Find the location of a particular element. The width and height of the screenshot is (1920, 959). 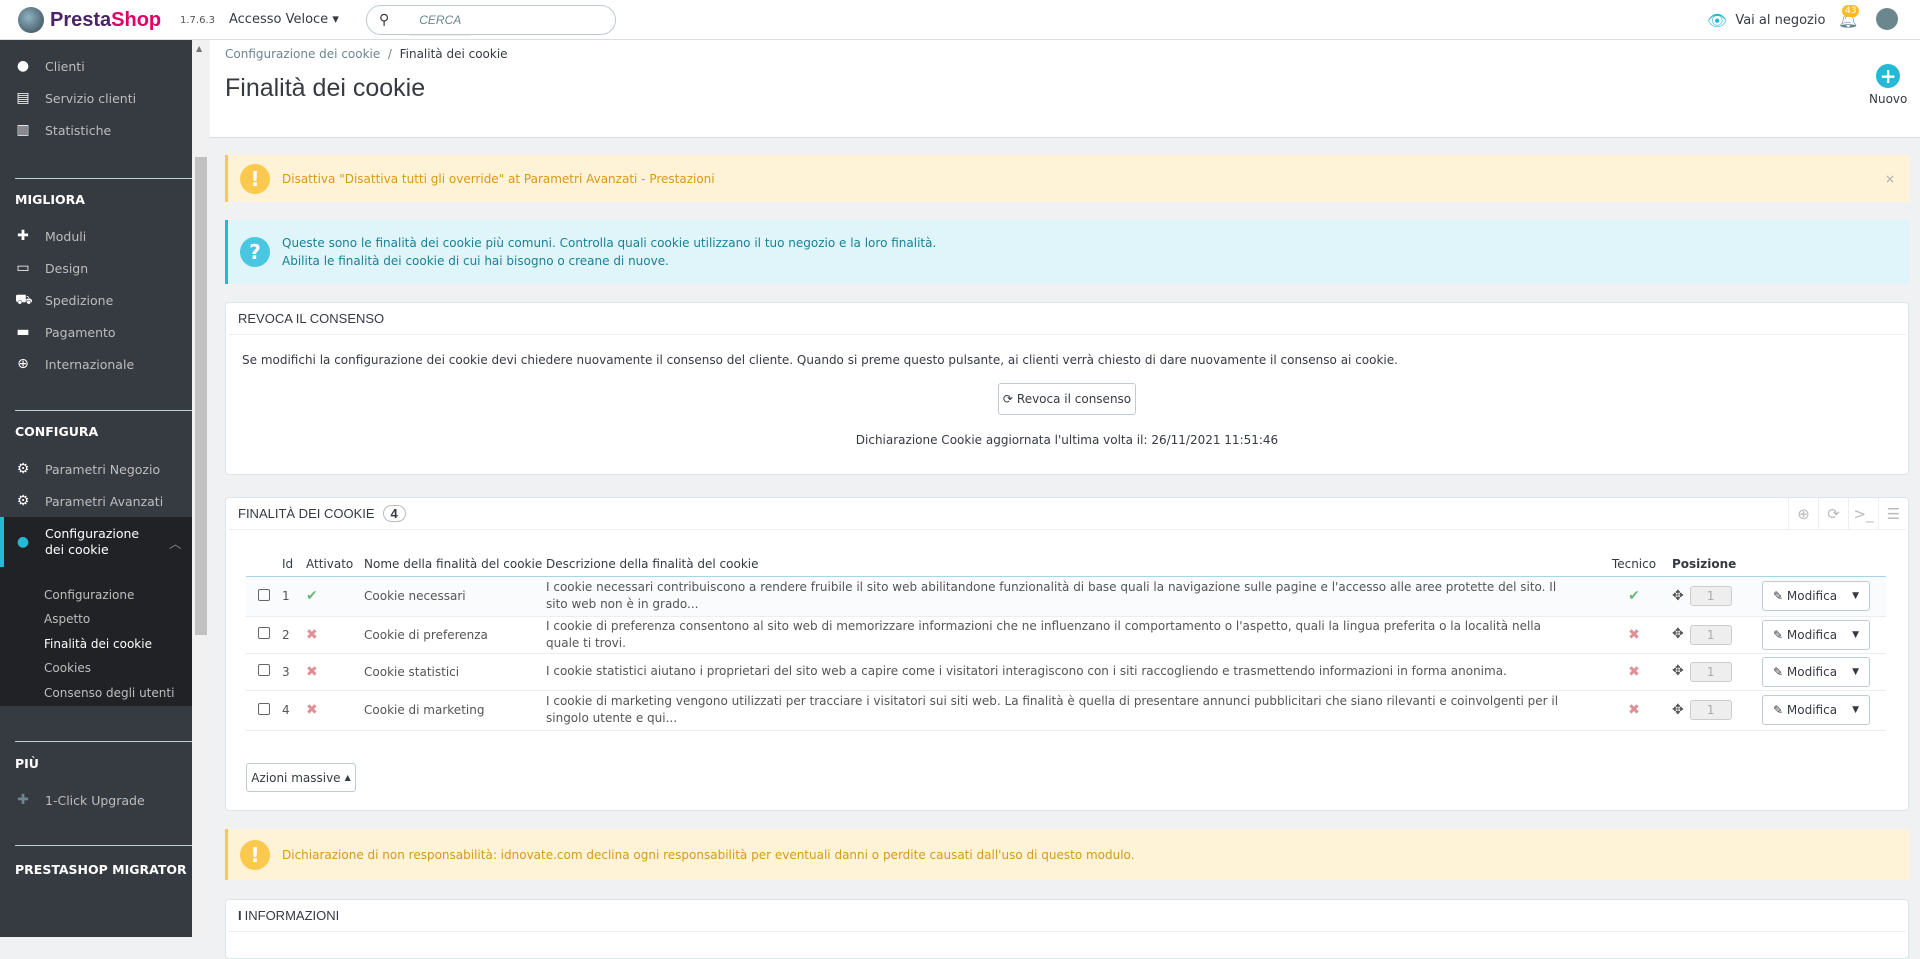

col-technical: Tecnico is located at coordinates (1634, 564).